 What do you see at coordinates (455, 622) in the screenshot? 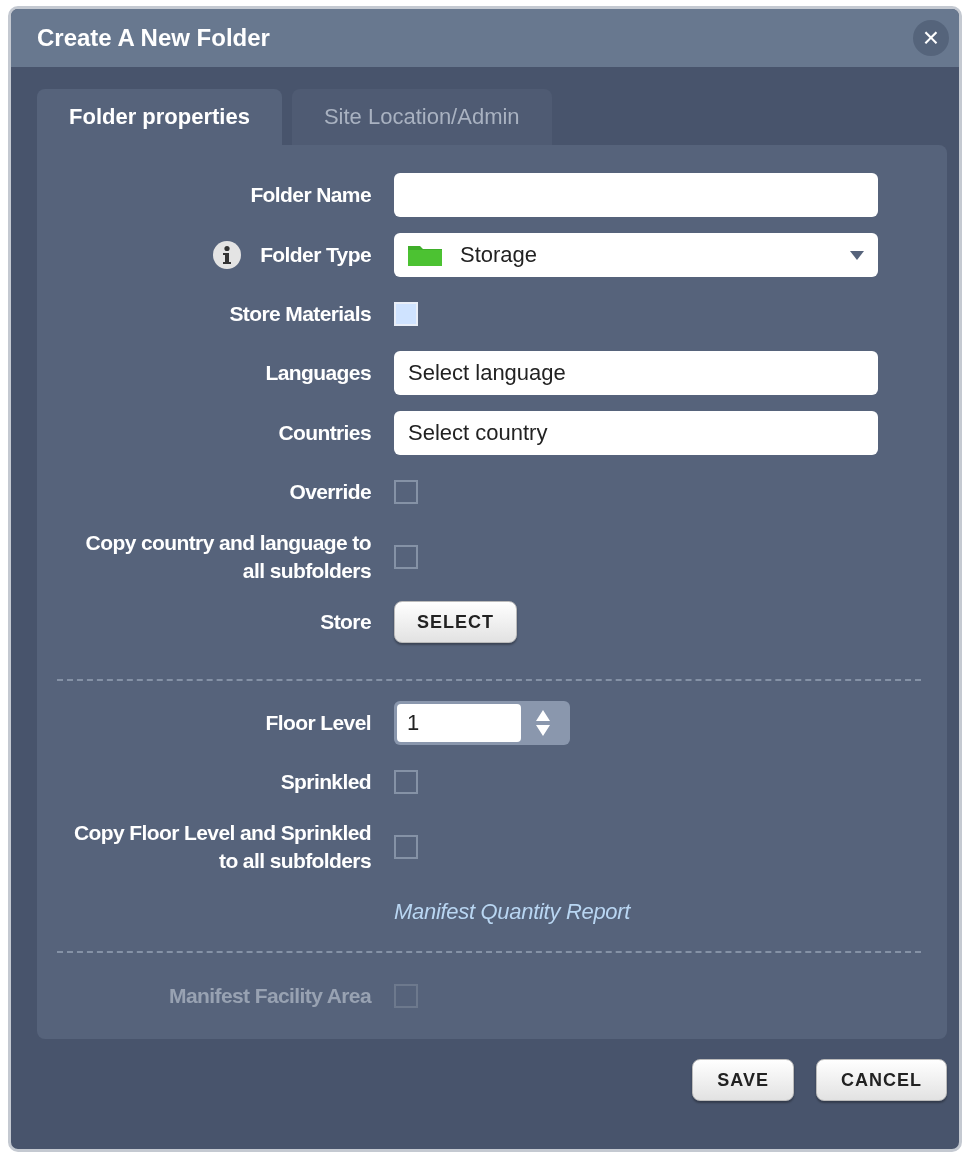
I see `select-button: SELECT` at bounding box center [455, 622].